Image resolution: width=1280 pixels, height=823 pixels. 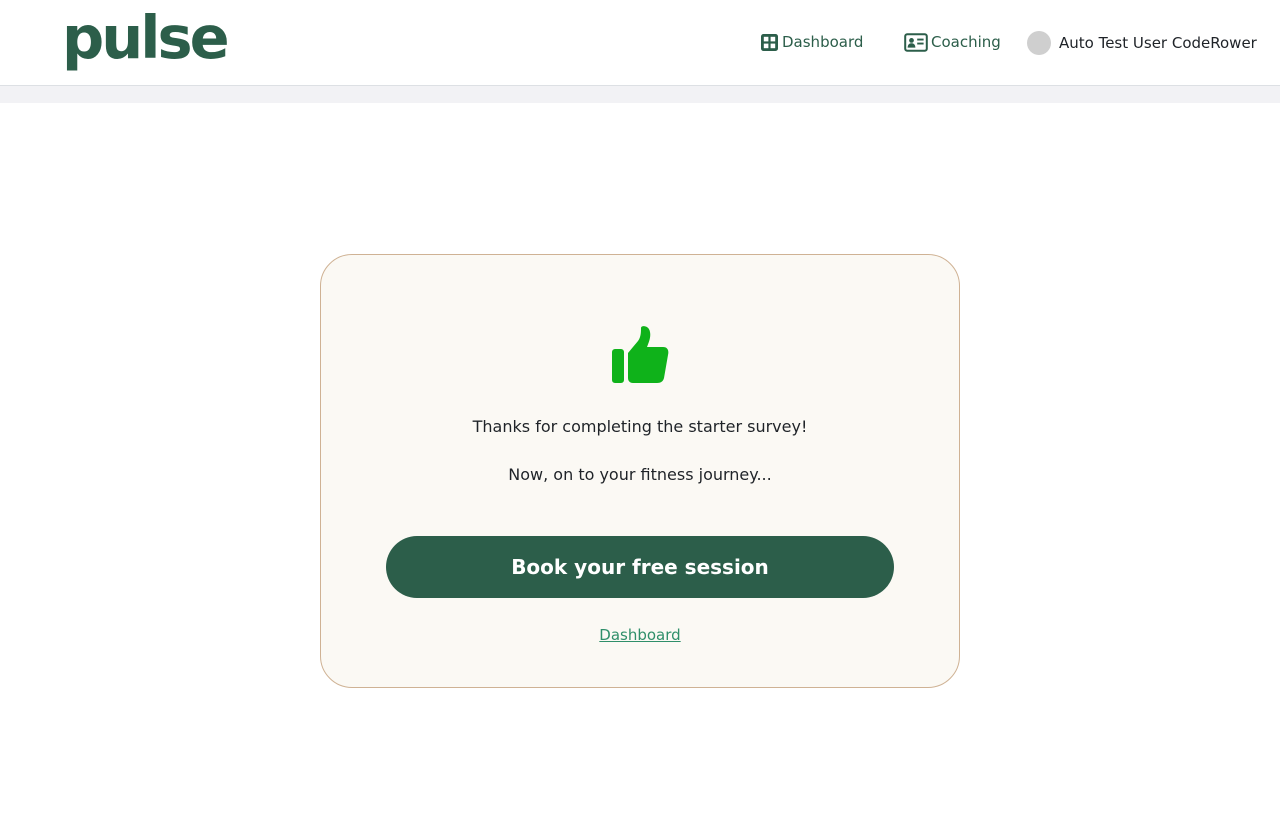 What do you see at coordinates (640, 354) in the screenshot?
I see `thumbs-up-icon` at bounding box center [640, 354].